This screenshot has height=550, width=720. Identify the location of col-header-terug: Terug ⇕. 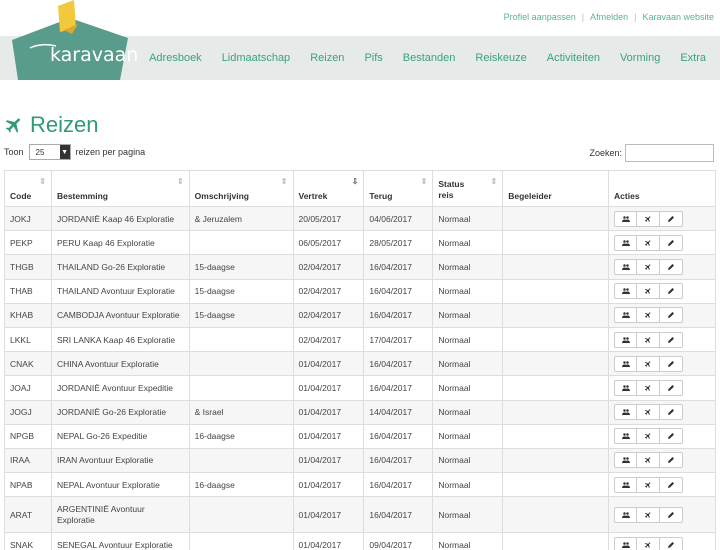
(398, 188).